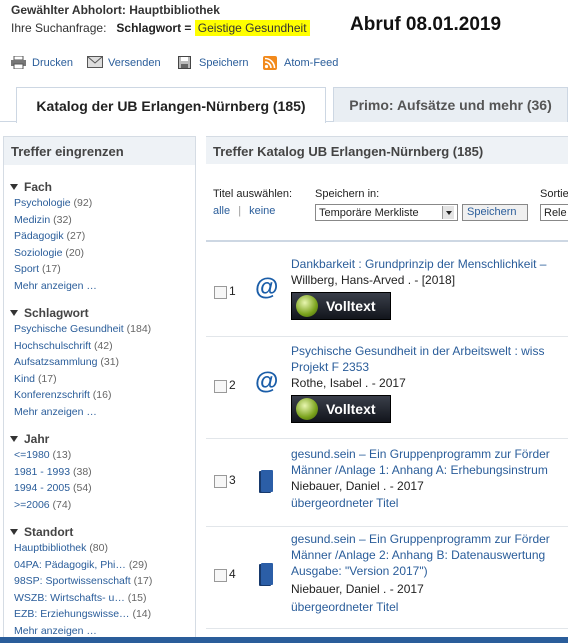 The height and width of the screenshot is (643, 568). What do you see at coordinates (232, 480) in the screenshot?
I see `result-number: 3` at bounding box center [232, 480].